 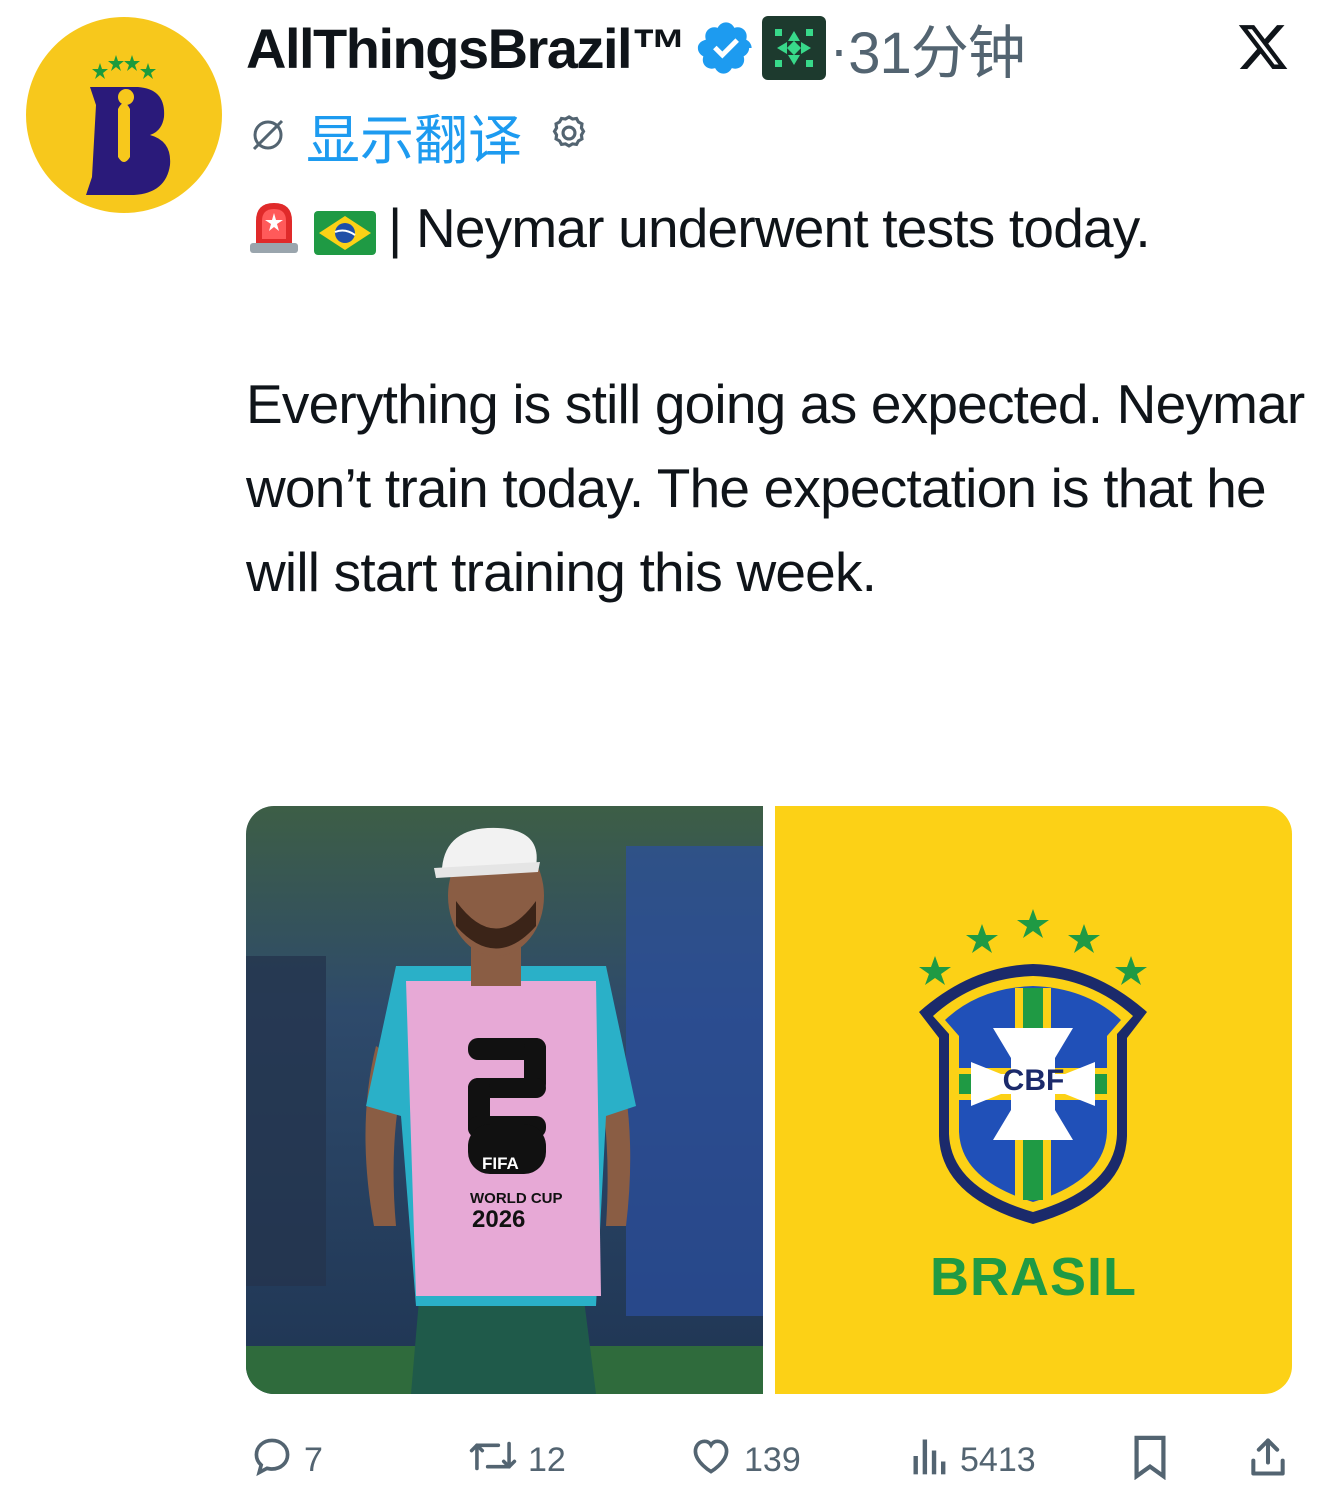 I want to click on allthingsbrazil-logo-icon, so click(x=128, y=125).